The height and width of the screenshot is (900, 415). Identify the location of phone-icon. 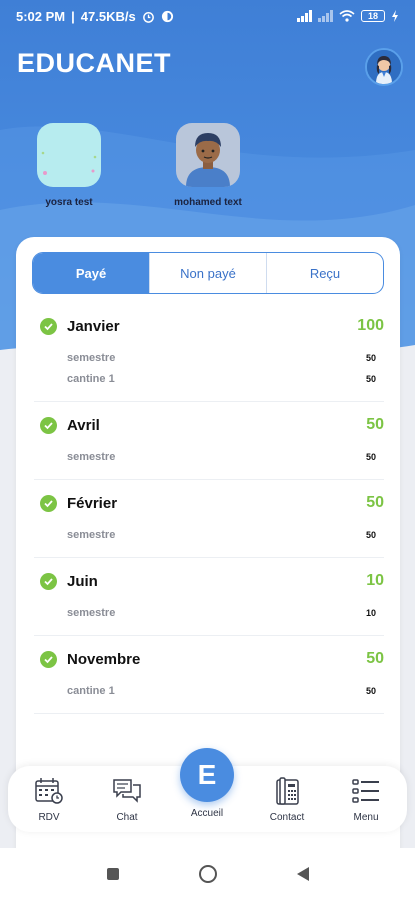
(287, 791).